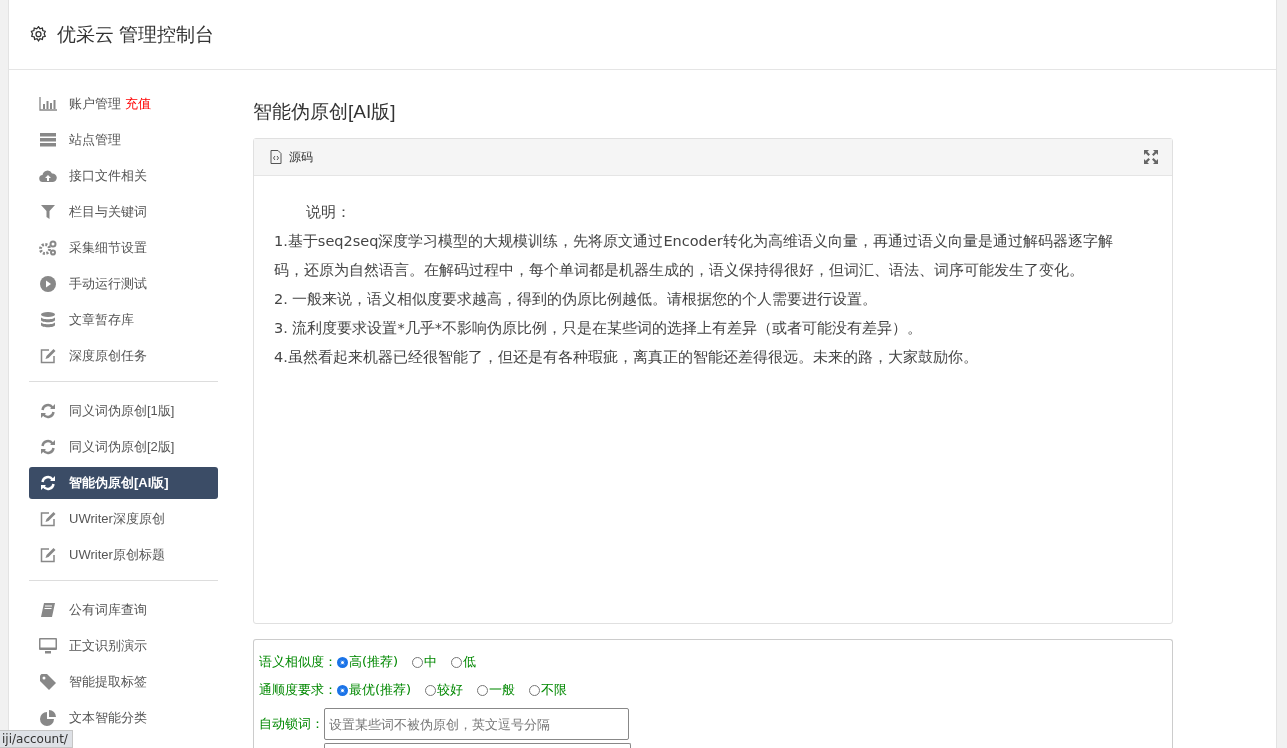  I want to click on book-icon, so click(48, 610).